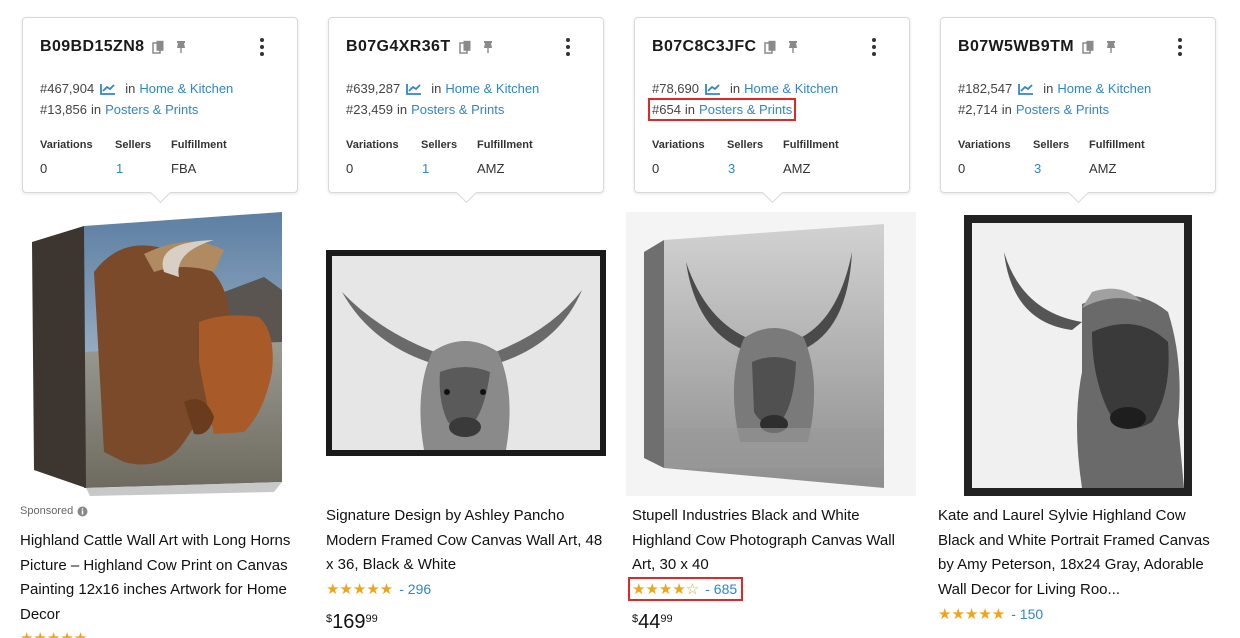  I want to click on asin-label: B07W5WB9TM, so click(1016, 46).